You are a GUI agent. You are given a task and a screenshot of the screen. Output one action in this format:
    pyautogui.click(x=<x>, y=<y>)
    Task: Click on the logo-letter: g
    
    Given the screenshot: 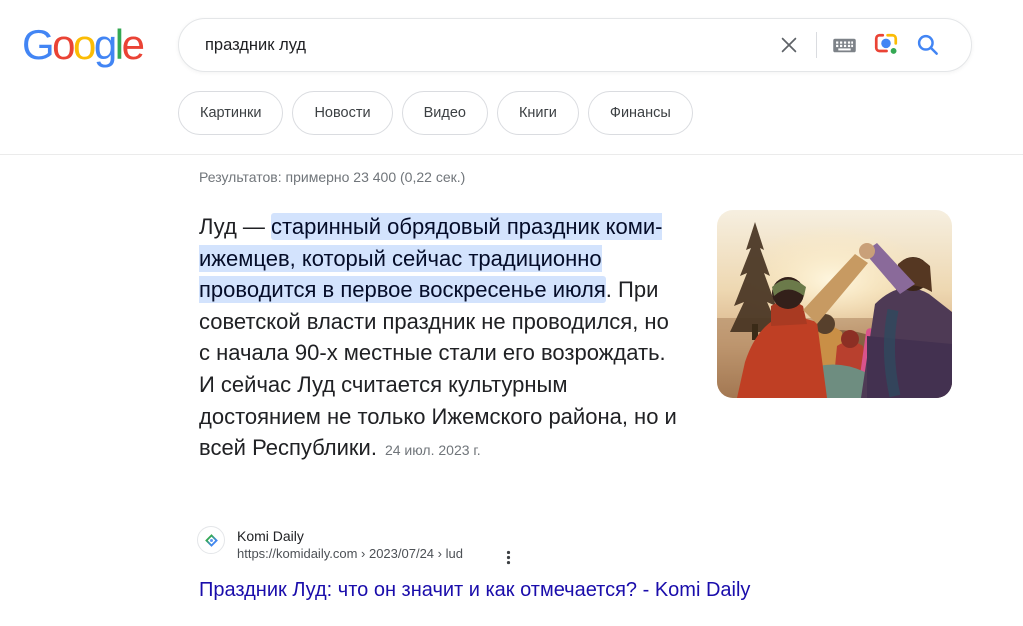 What is the action you would take?
    pyautogui.click(x=105, y=44)
    